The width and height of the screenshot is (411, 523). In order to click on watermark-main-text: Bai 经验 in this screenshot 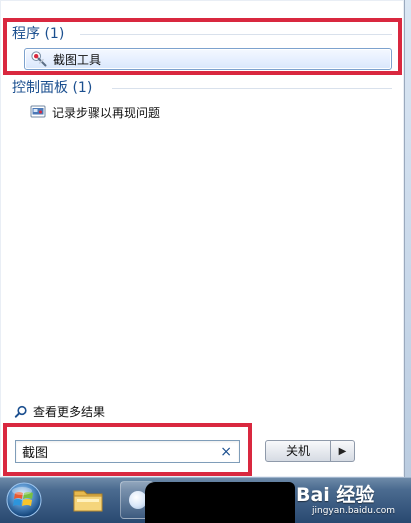, I will do `click(335, 495)`.